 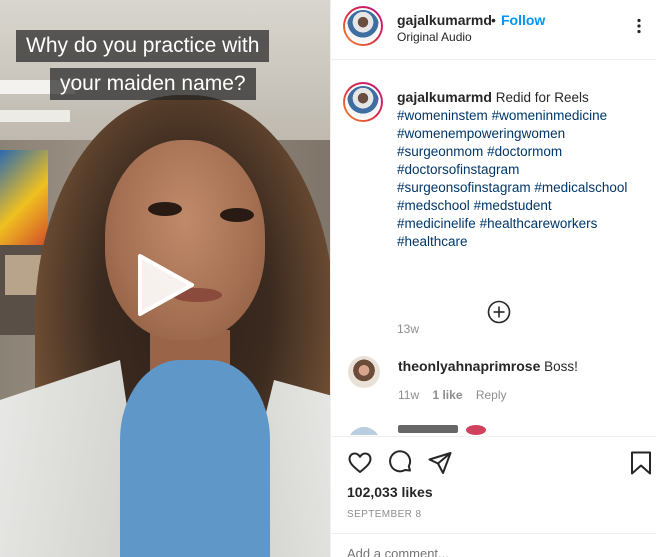 What do you see at coordinates (432, 241) in the screenshot?
I see `hashtag: #healthcare` at bounding box center [432, 241].